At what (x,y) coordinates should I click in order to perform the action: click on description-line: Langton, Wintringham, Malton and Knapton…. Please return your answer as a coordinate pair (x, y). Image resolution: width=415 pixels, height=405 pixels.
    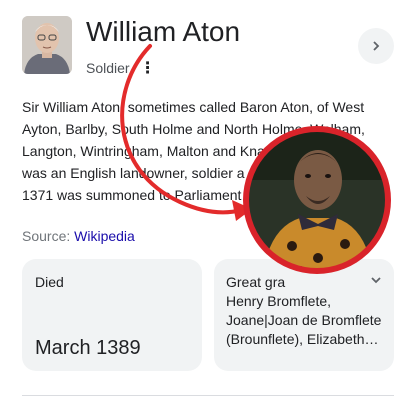
    Looking at the image, I should click on (159, 151).